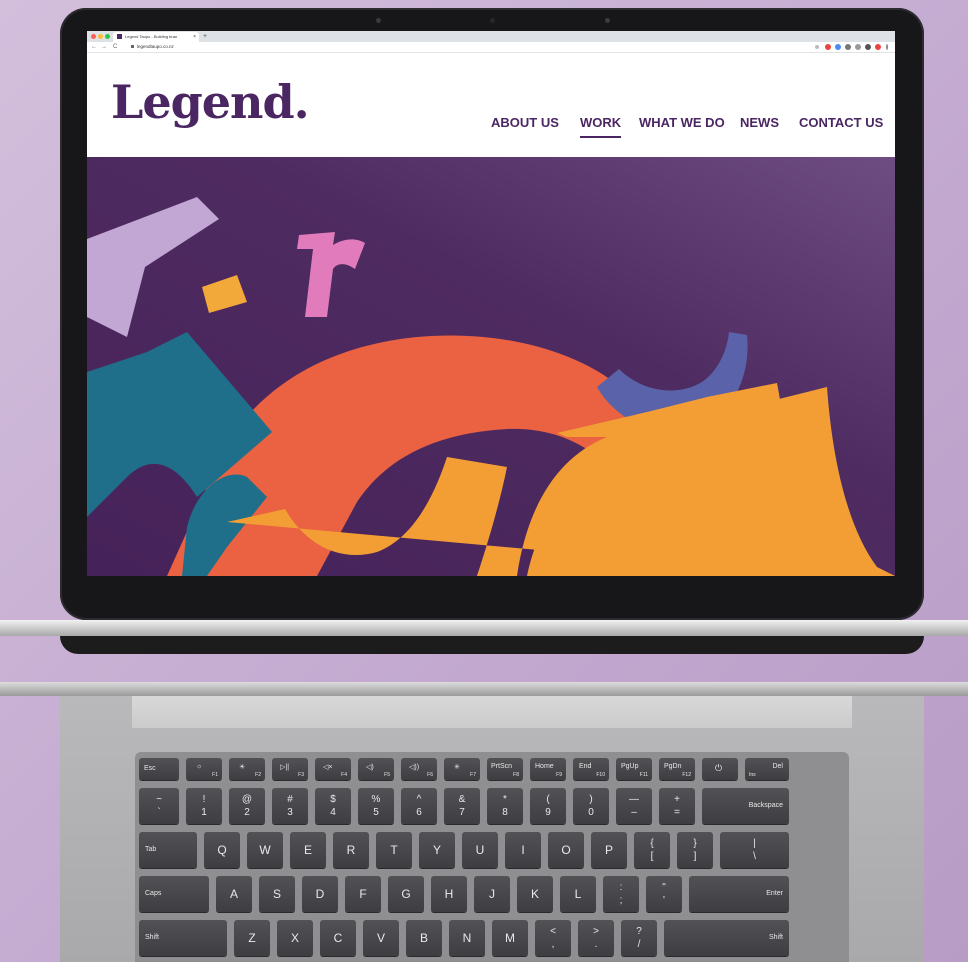 This screenshot has width=968, height=962. What do you see at coordinates (437, 850) in the screenshot?
I see `key-y: Y` at bounding box center [437, 850].